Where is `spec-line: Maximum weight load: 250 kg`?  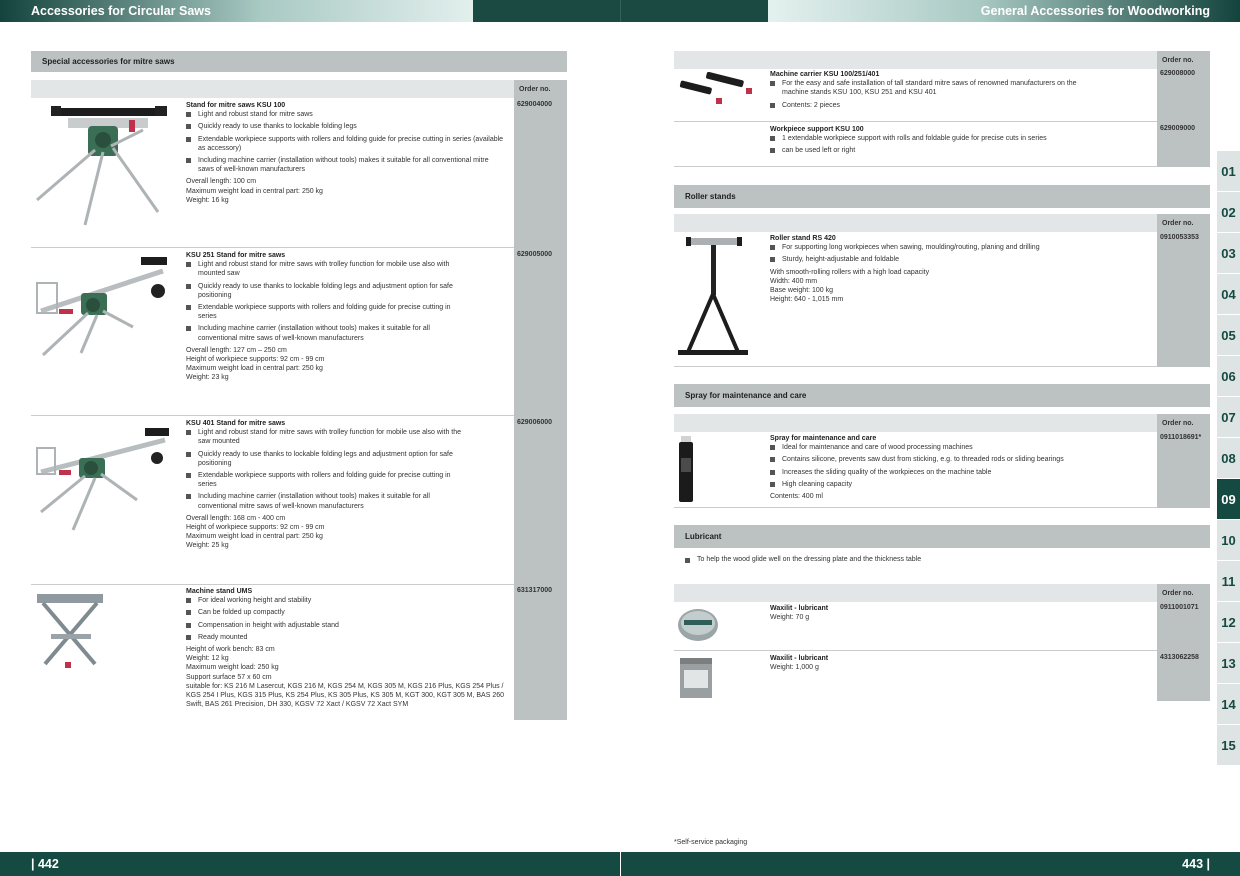
spec-line: Maximum weight load: 250 kg is located at coordinates (232, 668).